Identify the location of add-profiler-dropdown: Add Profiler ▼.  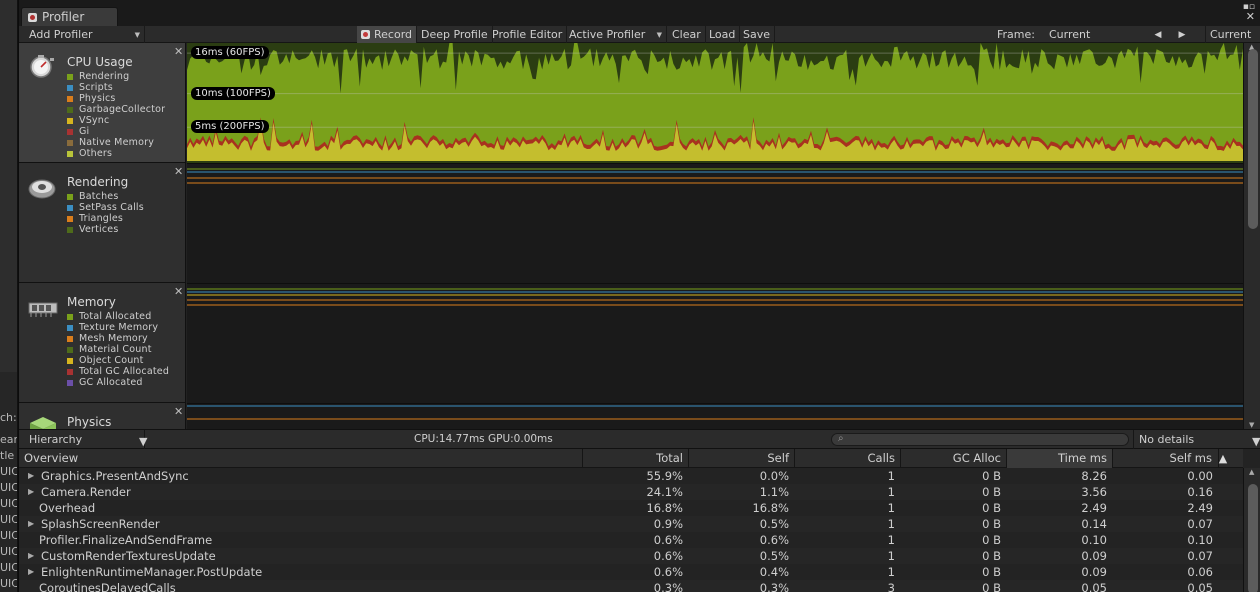
(82, 34).